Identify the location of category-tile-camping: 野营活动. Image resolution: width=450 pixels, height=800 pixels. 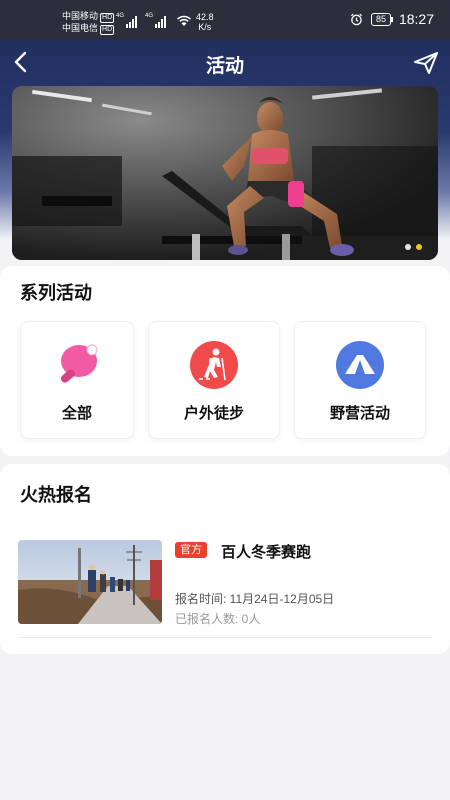
(360, 380).